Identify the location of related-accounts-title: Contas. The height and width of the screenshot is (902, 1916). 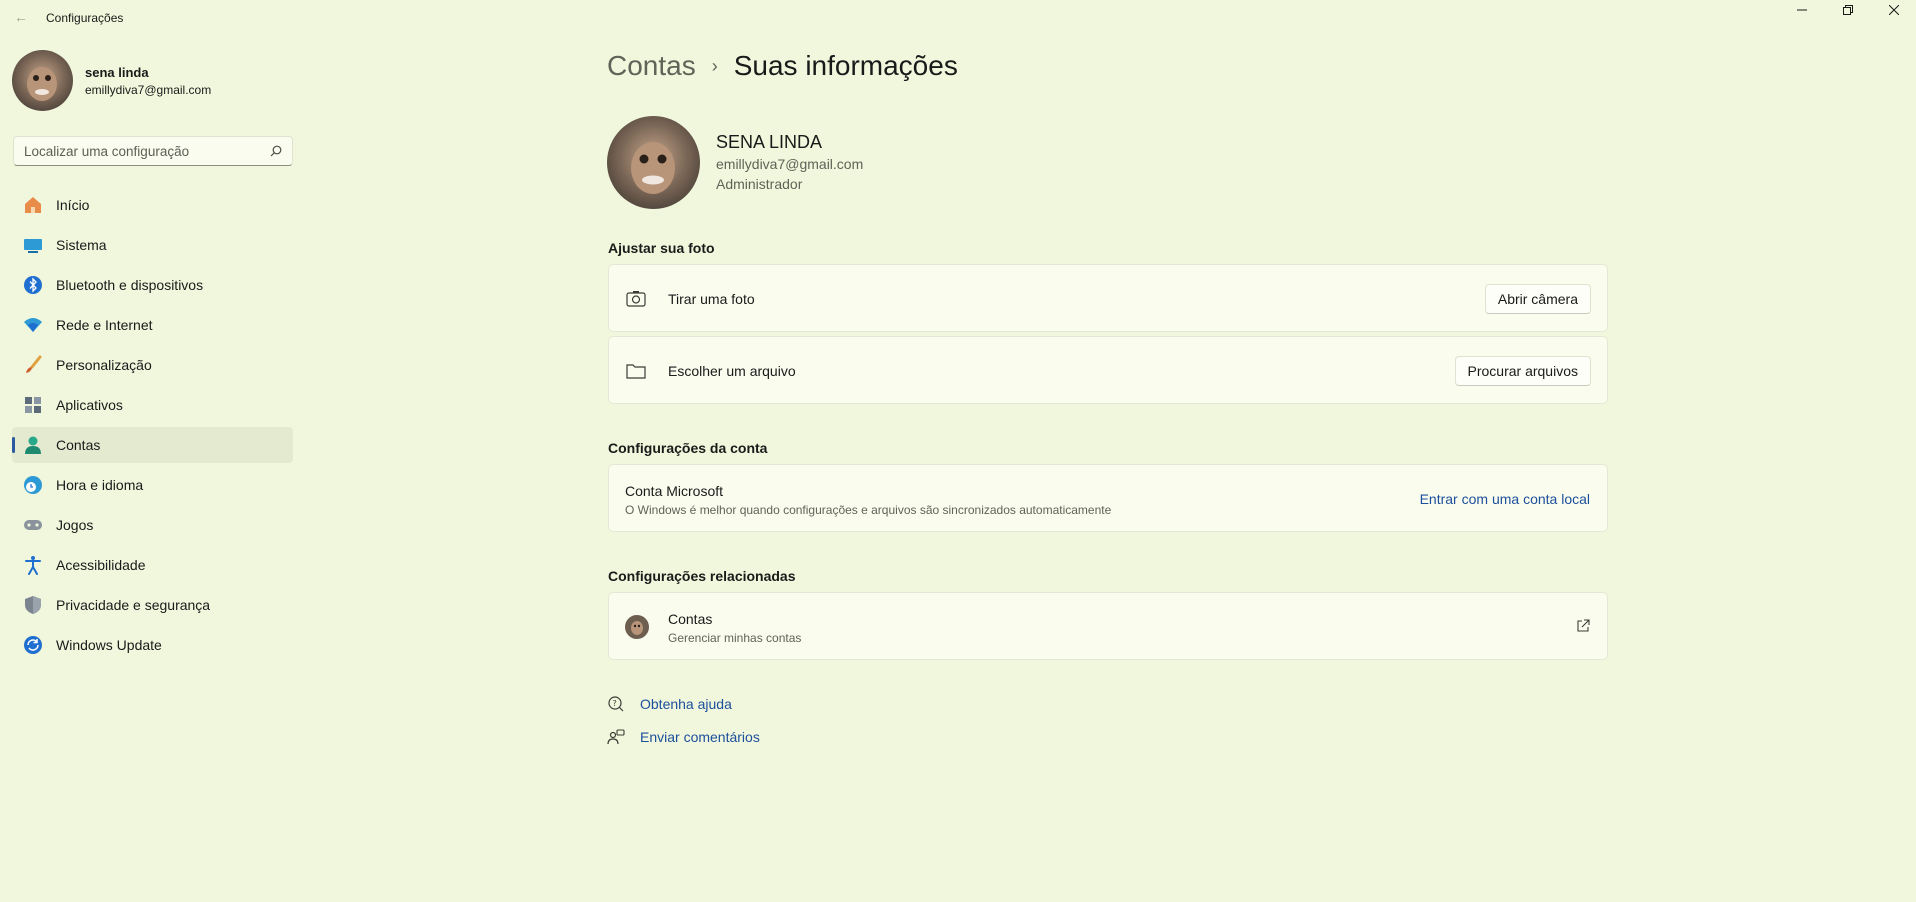
(690, 619).